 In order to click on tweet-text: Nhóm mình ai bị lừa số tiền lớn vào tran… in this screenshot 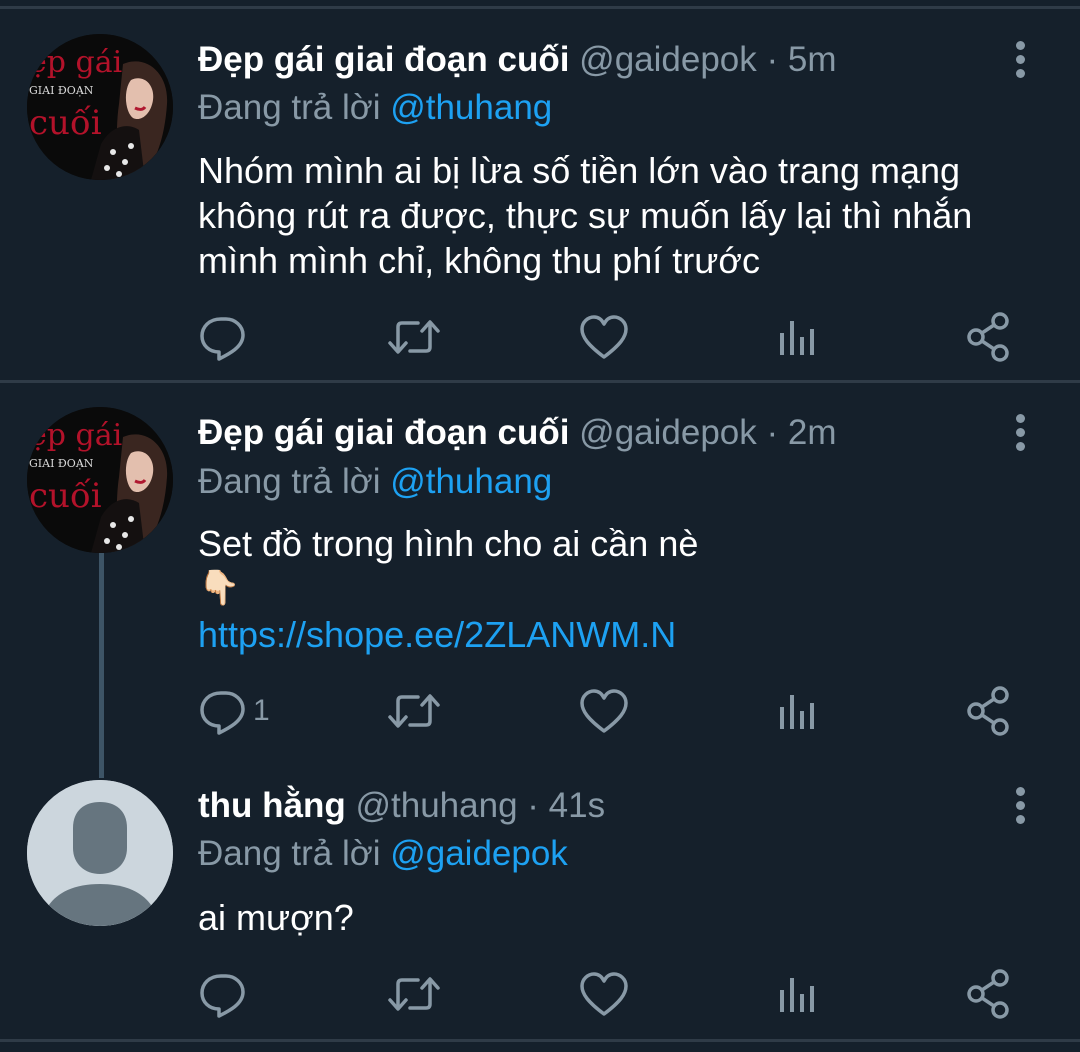, I will do `click(623, 215)`.